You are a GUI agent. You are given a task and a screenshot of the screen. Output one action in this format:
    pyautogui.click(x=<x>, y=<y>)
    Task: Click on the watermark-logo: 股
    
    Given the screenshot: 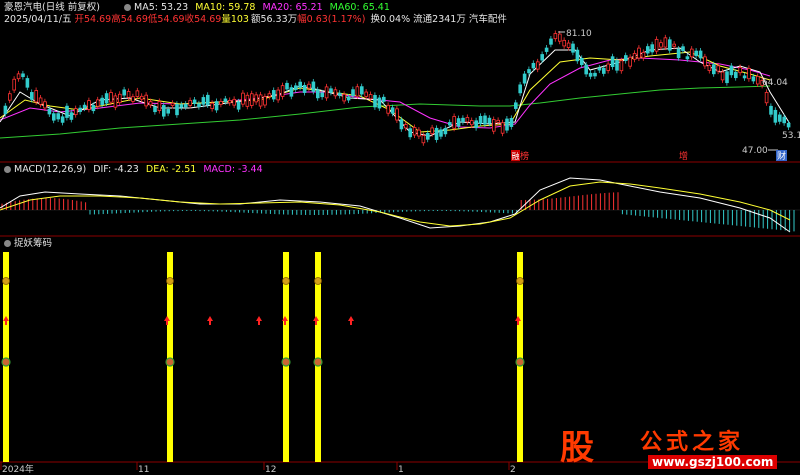 What is the action you would take?
    pyautogui.click(x=577, y=448)
    